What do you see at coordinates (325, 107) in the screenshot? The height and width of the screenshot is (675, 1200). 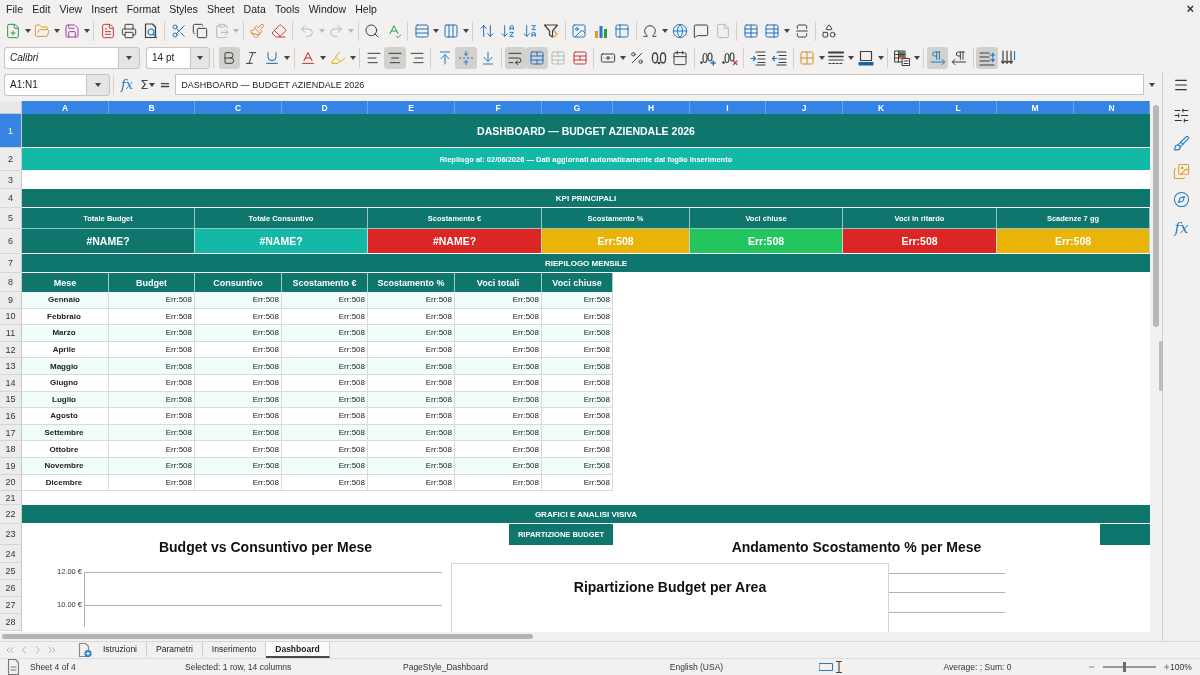 I see `column-header: D` at bounding box center [325, 107].